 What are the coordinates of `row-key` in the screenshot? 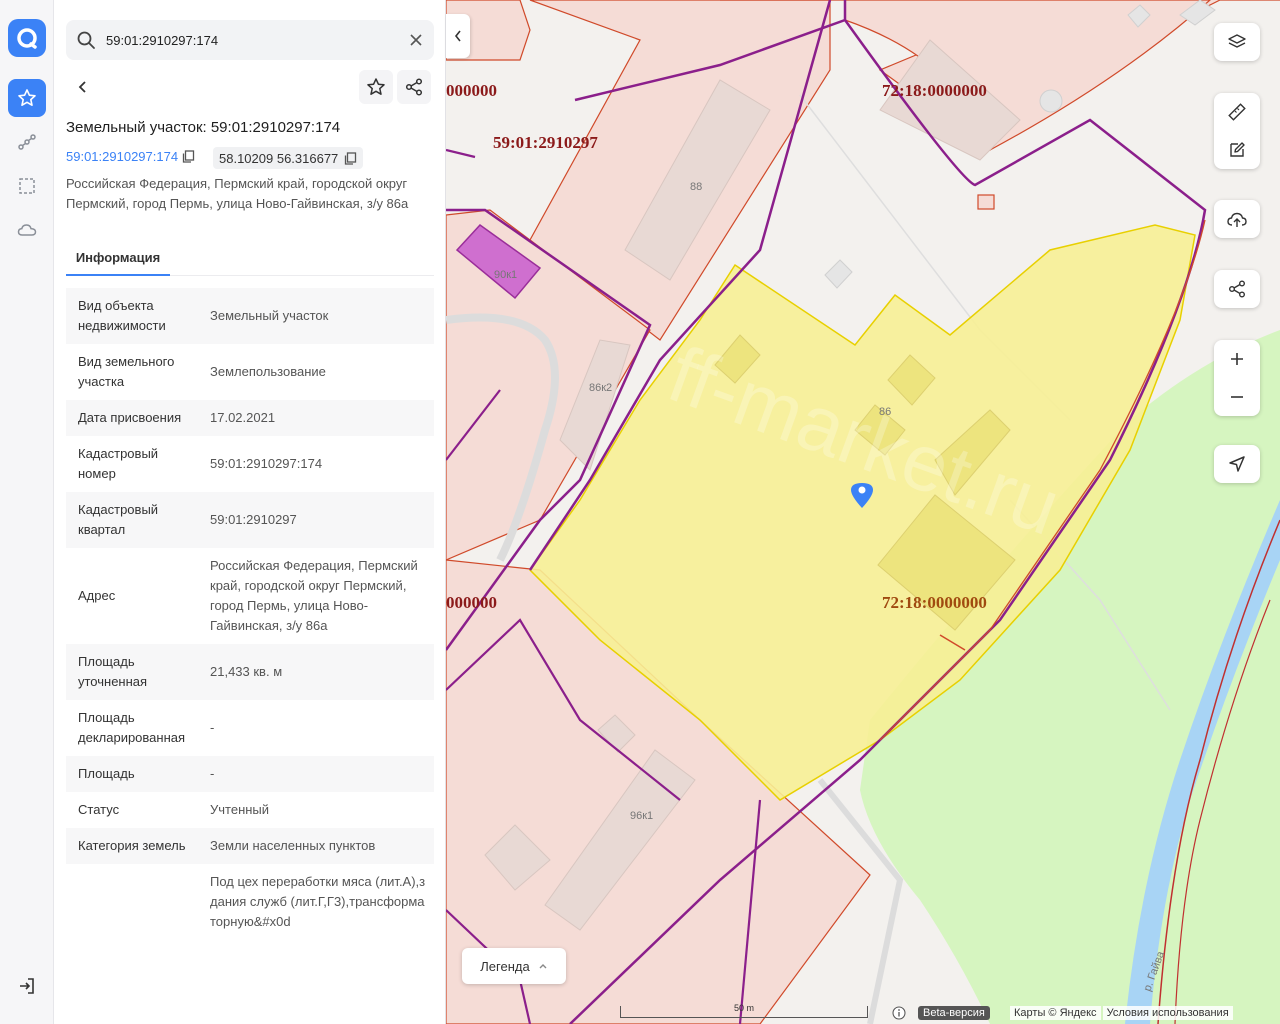 It's located at (132, 902).